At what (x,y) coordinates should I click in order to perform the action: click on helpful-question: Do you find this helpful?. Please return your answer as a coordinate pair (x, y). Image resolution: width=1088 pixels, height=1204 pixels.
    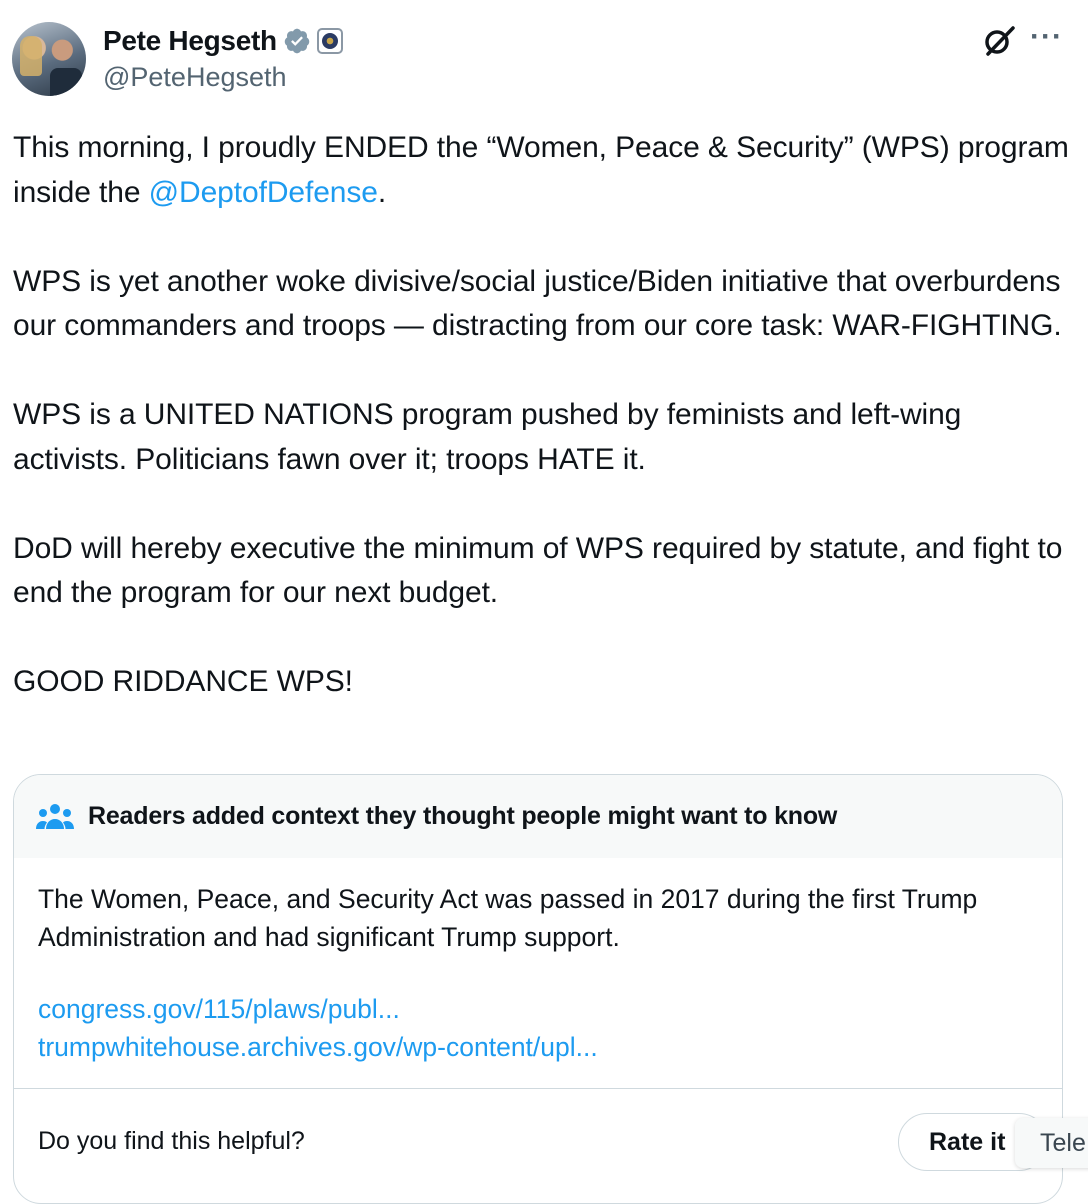
    Looking at the image, I should click on (171, 1141).